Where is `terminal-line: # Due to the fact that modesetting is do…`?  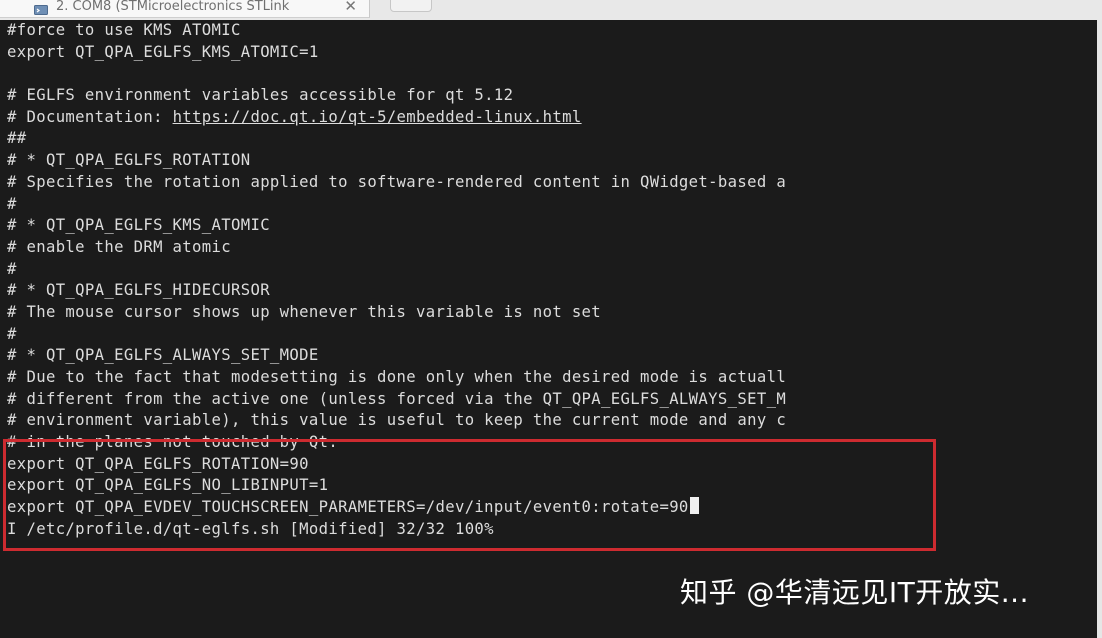 terminal-line: # Due to the fact that modesetting is do… is located at coordinates (397, 377).